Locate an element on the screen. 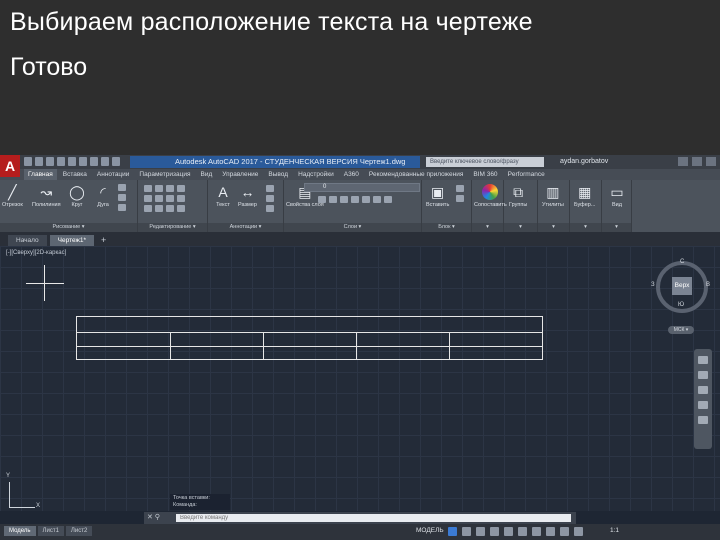 The width and height of the screenshot is (720, 540). tool-polyline: ↝ Полилиния is located at coordinates (46, 196).